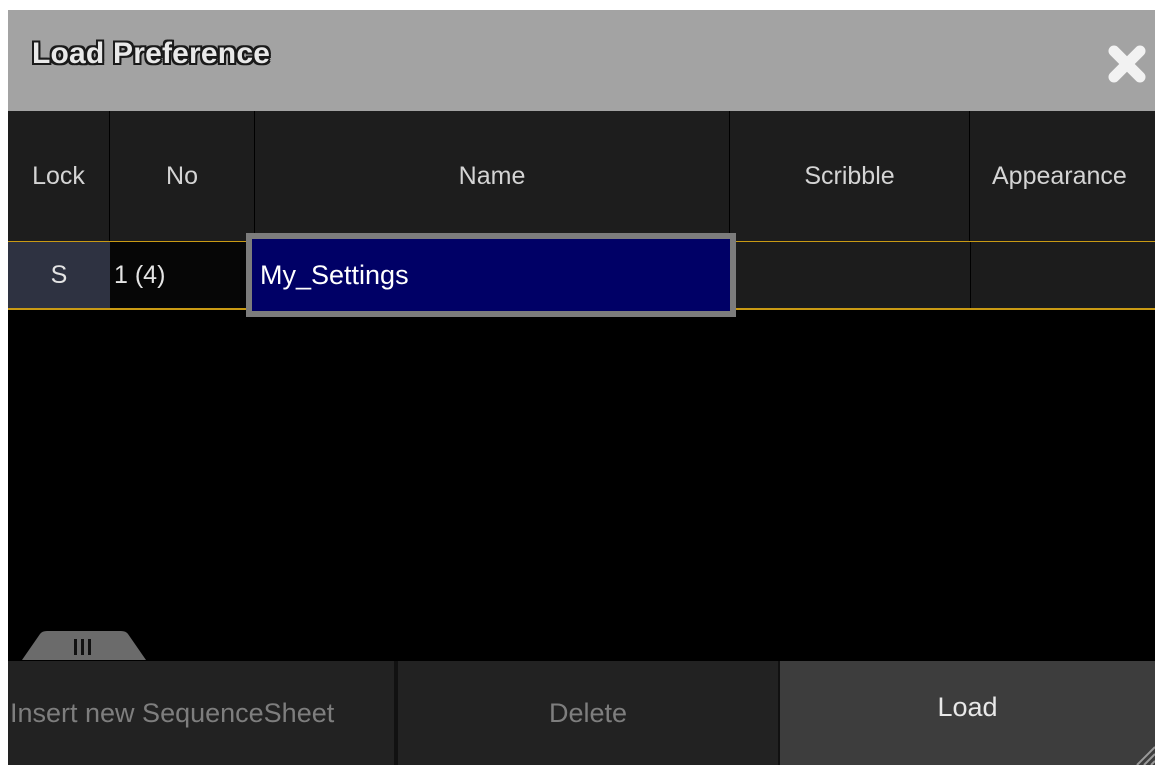 The image size is (1155, 765). Describe the element at coordinates (588, 713) in the screenshot. I see `delete-button: Delete` at that location.